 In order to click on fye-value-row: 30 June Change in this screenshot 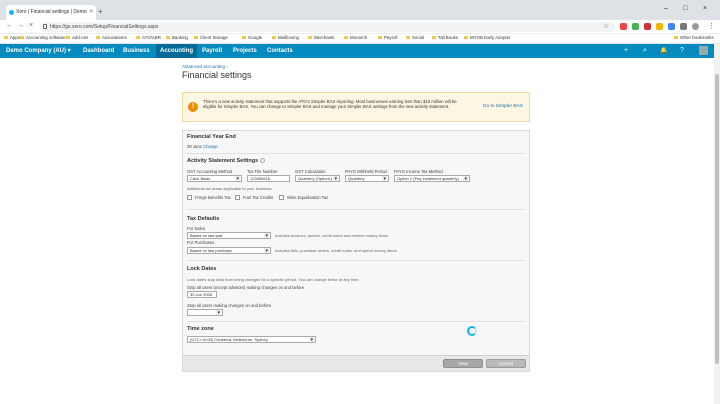, I will do `click(202, 146)`.